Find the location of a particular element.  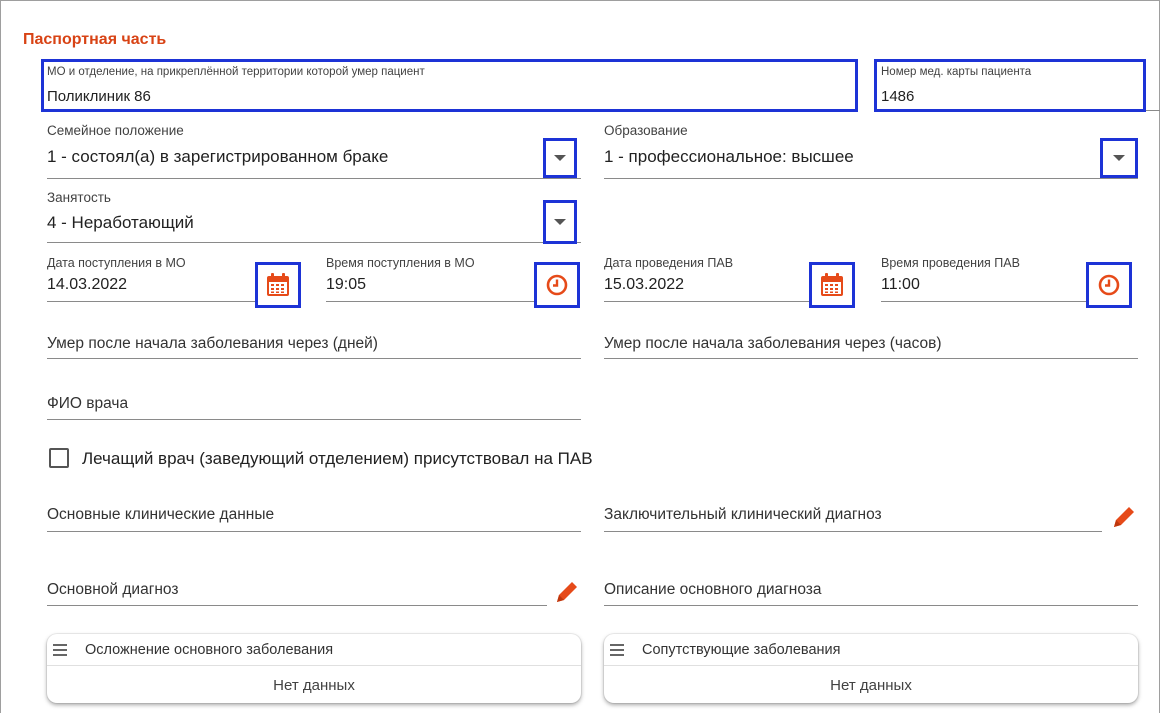

section-title: Паспортная часть is located at coordinates (95, 39).